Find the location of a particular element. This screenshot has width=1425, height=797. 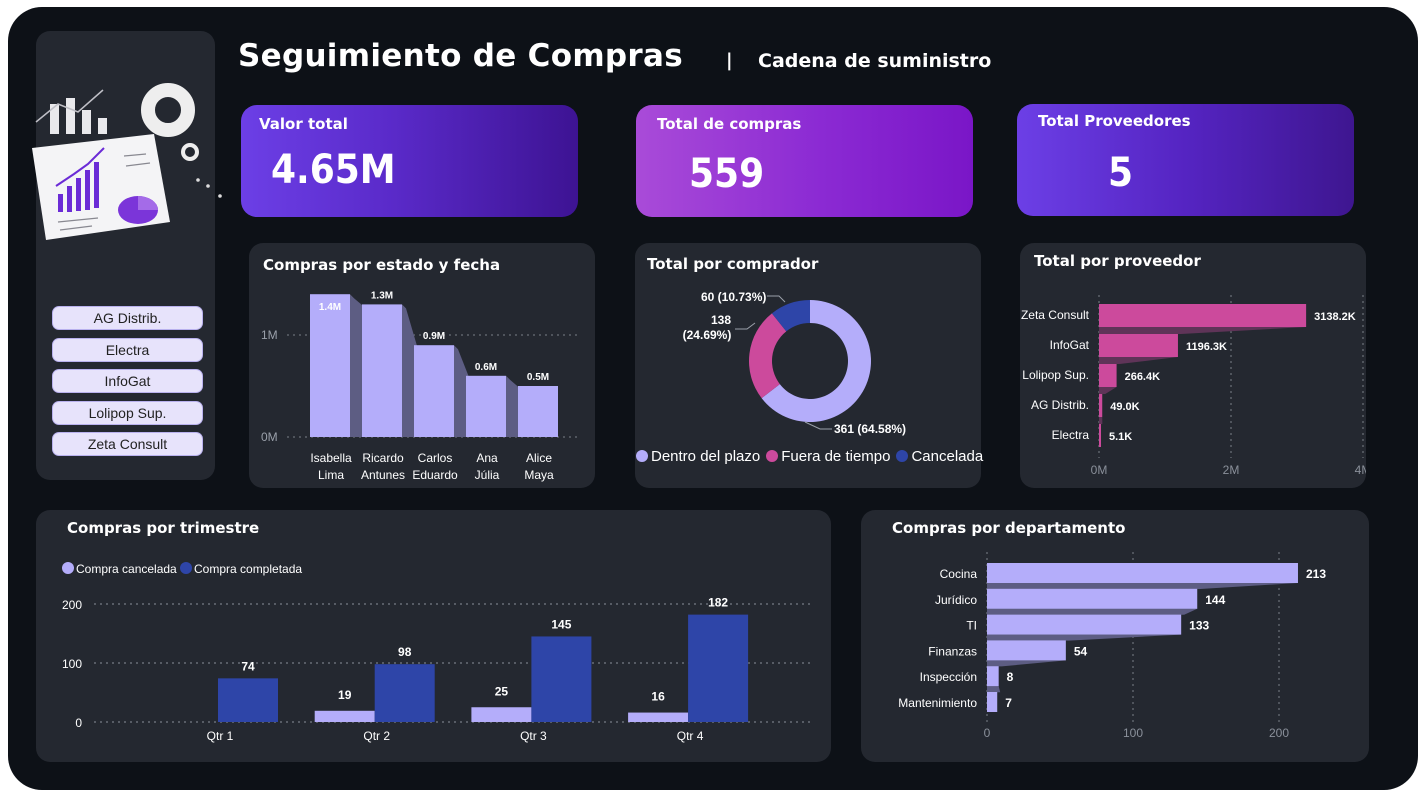

x-tick-label: Eduardo is located at coordinates (435, 475).